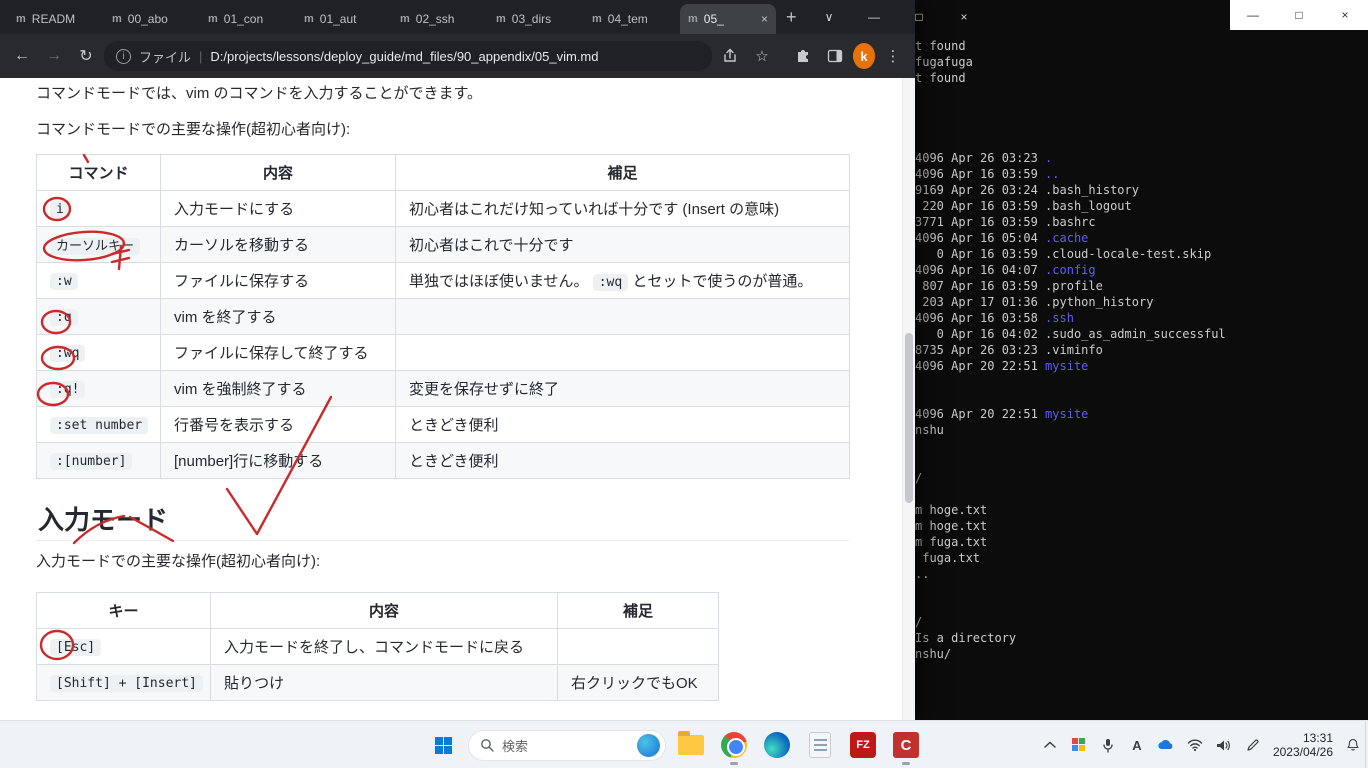 The height and width of the screenshot is (768, 1368). I want to click on browser-tab-03_dirs: m 03_dirs, so click(536, 19).